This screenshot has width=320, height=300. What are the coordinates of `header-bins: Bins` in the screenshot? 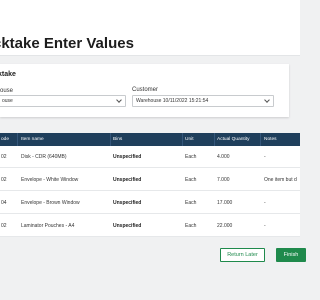 It's located at (118, 139).